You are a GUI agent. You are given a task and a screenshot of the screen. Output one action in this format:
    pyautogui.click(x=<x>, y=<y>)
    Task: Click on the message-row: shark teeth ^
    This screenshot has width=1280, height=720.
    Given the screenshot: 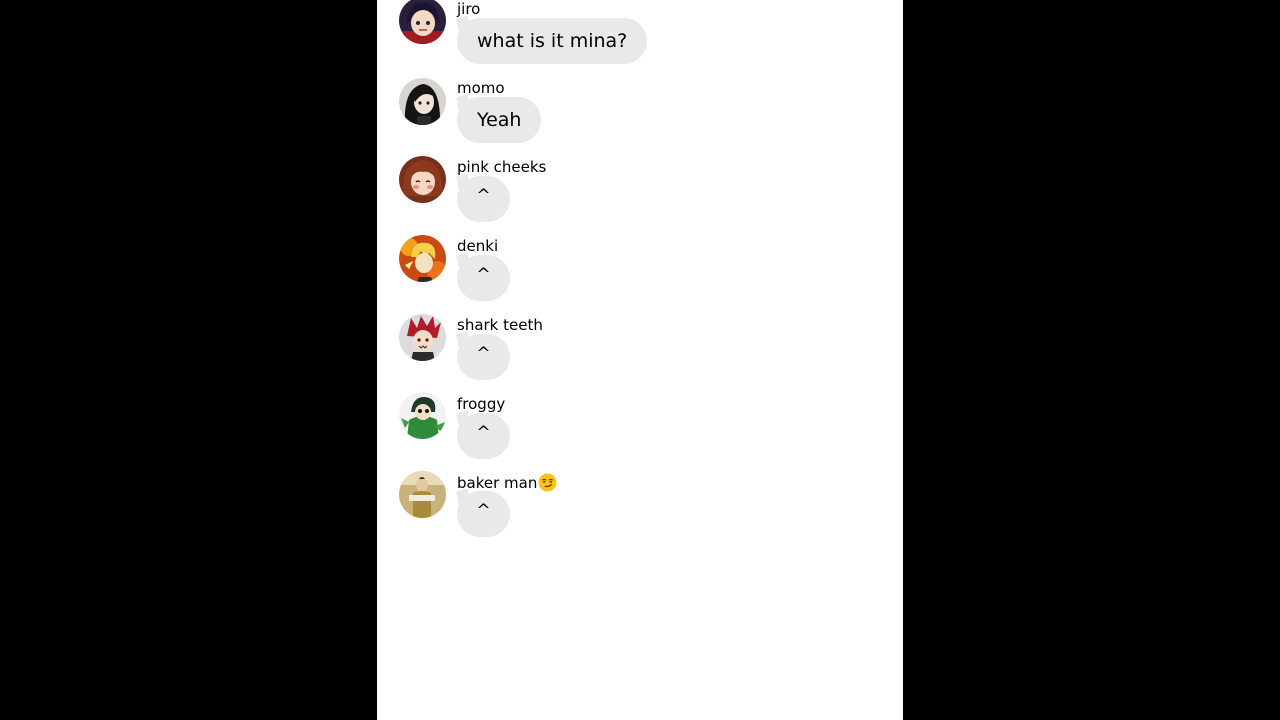 What is the action you would take?
    pyautogui.click(x=639, y=348)
    